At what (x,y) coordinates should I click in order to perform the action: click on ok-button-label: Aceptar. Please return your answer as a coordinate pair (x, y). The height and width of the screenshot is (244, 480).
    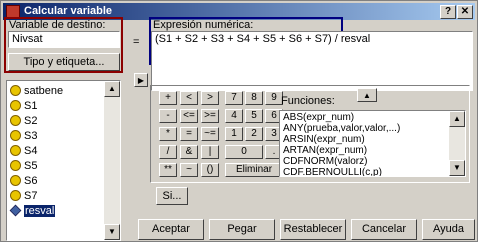
    Looking at the image, I should click on (171, 229).